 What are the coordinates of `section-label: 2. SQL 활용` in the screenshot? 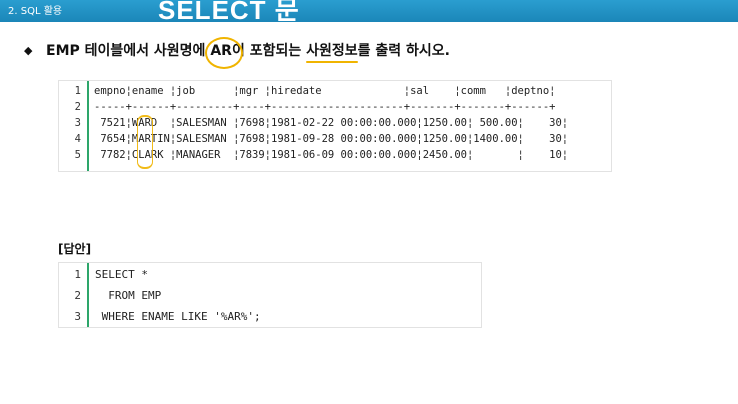 It's located at (35, 11).